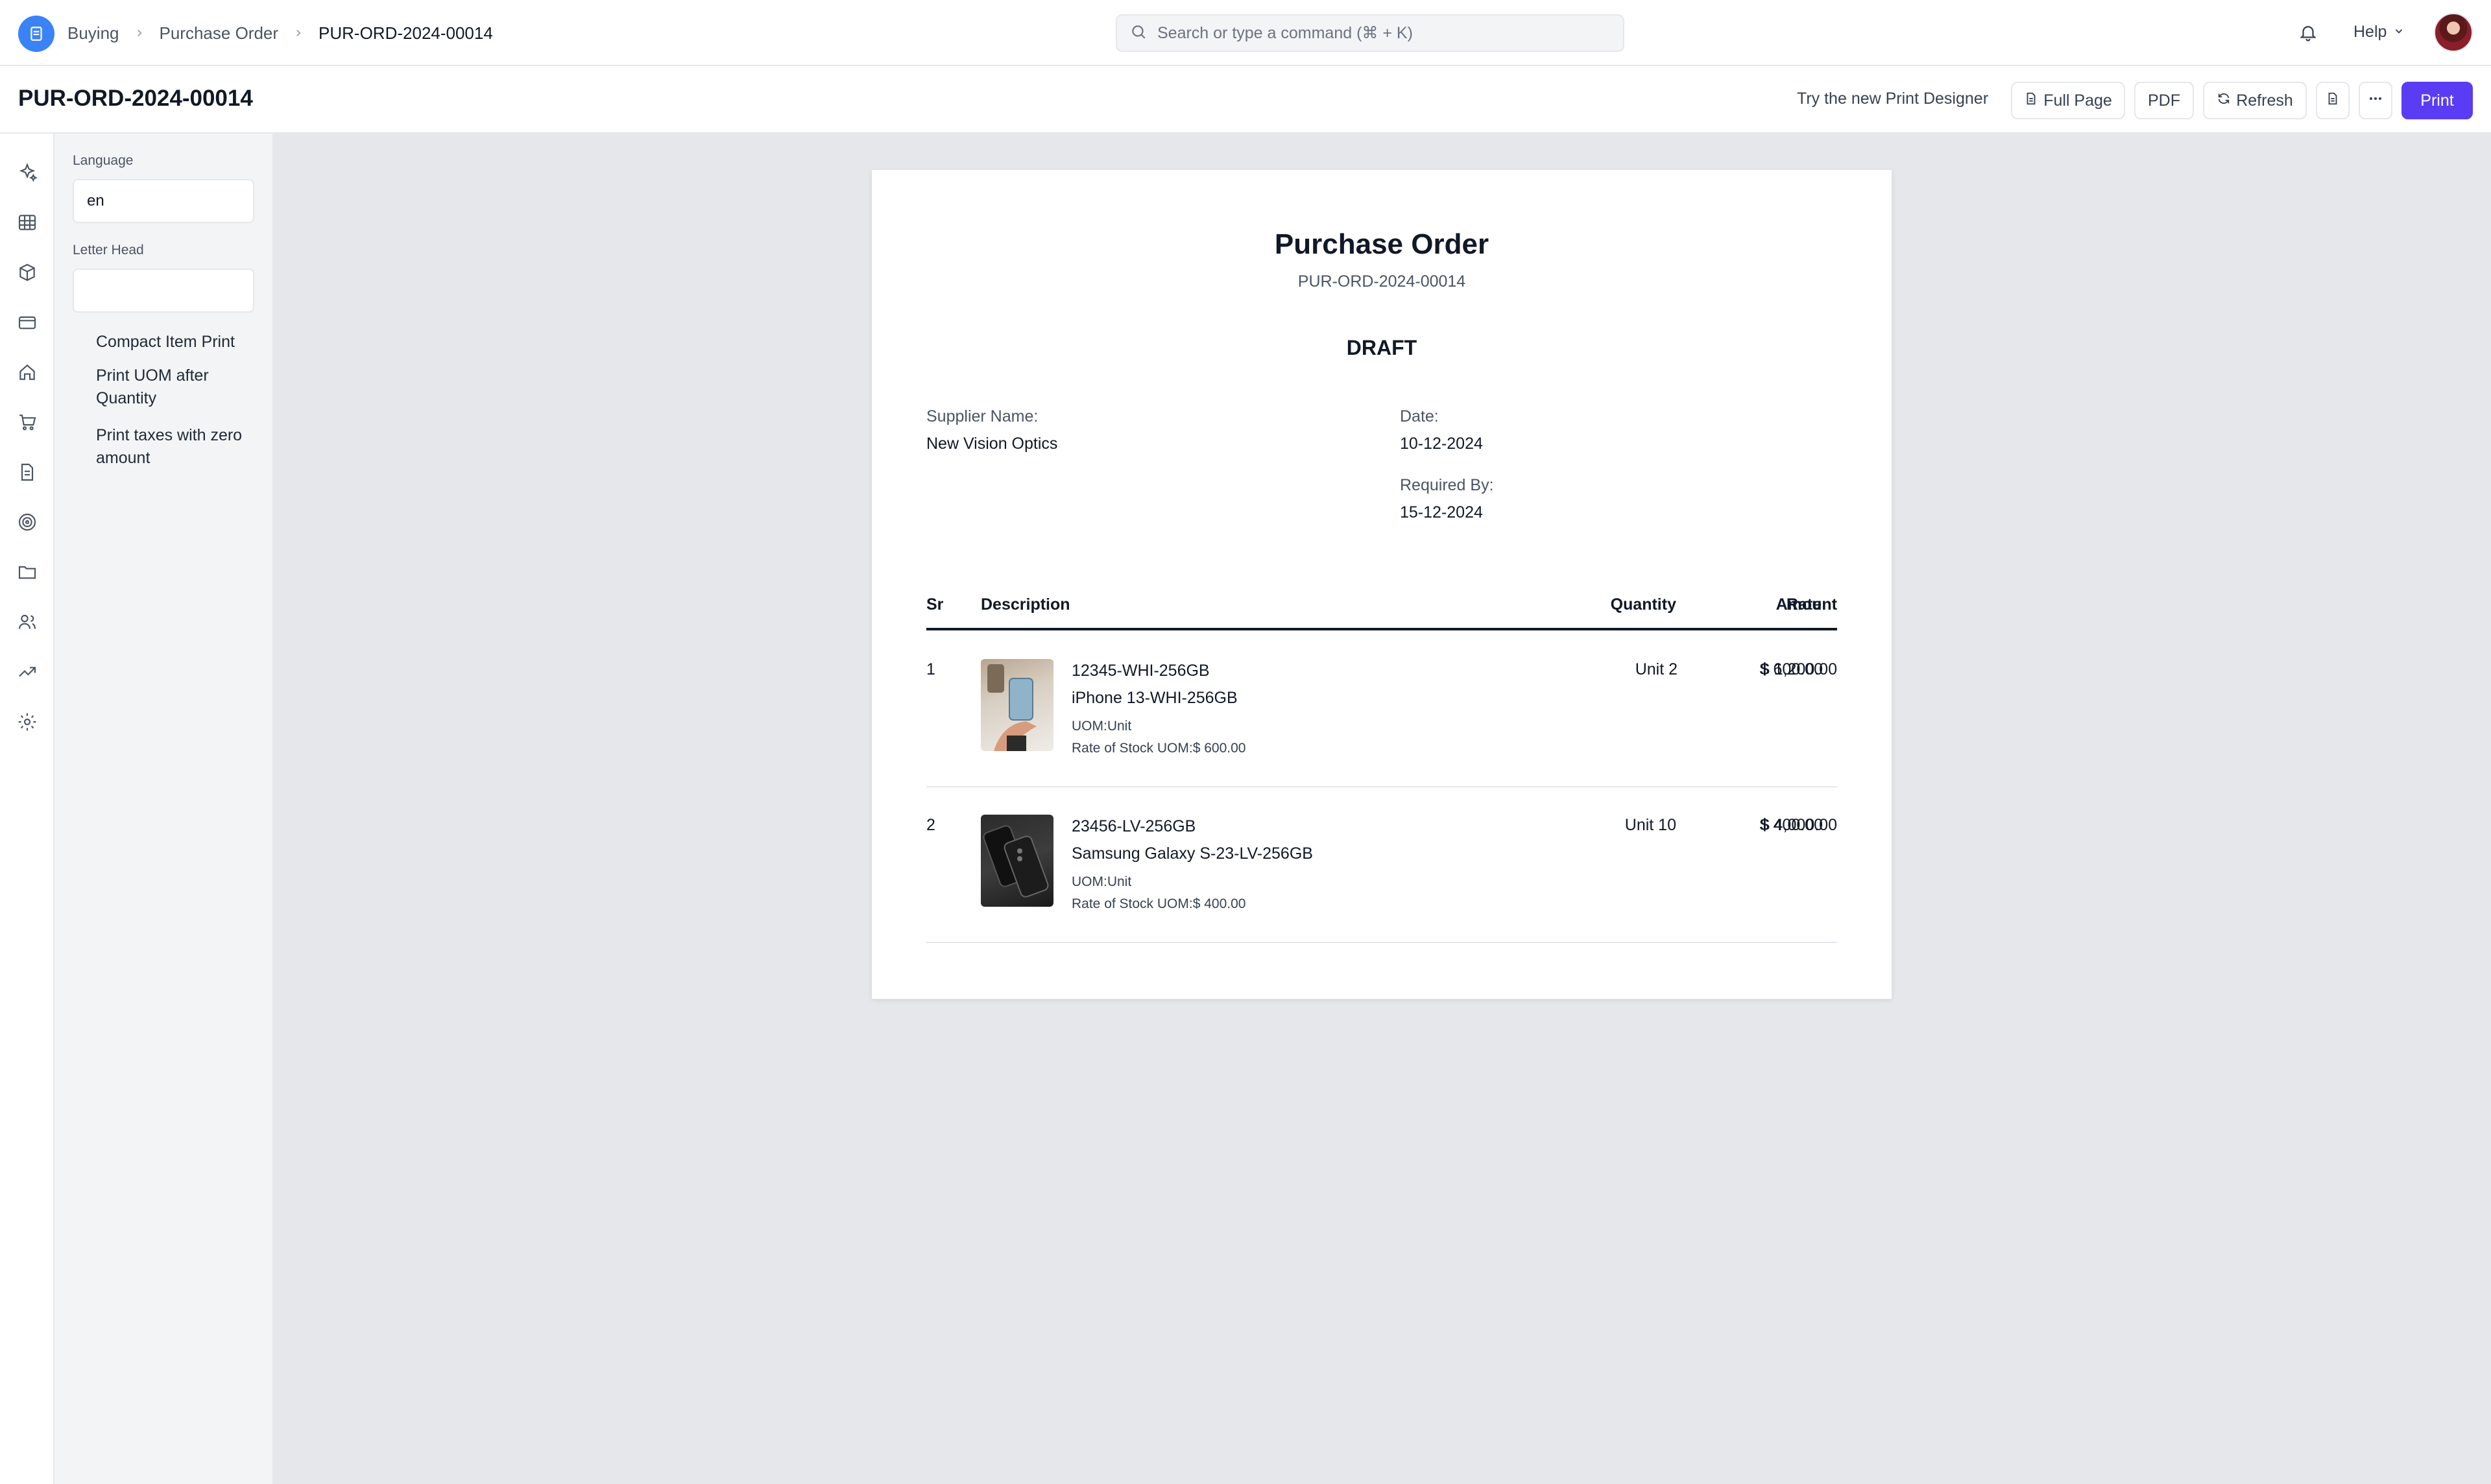 The image size is (2491, 1484). I want to click on card-icon, so click(27, 322).